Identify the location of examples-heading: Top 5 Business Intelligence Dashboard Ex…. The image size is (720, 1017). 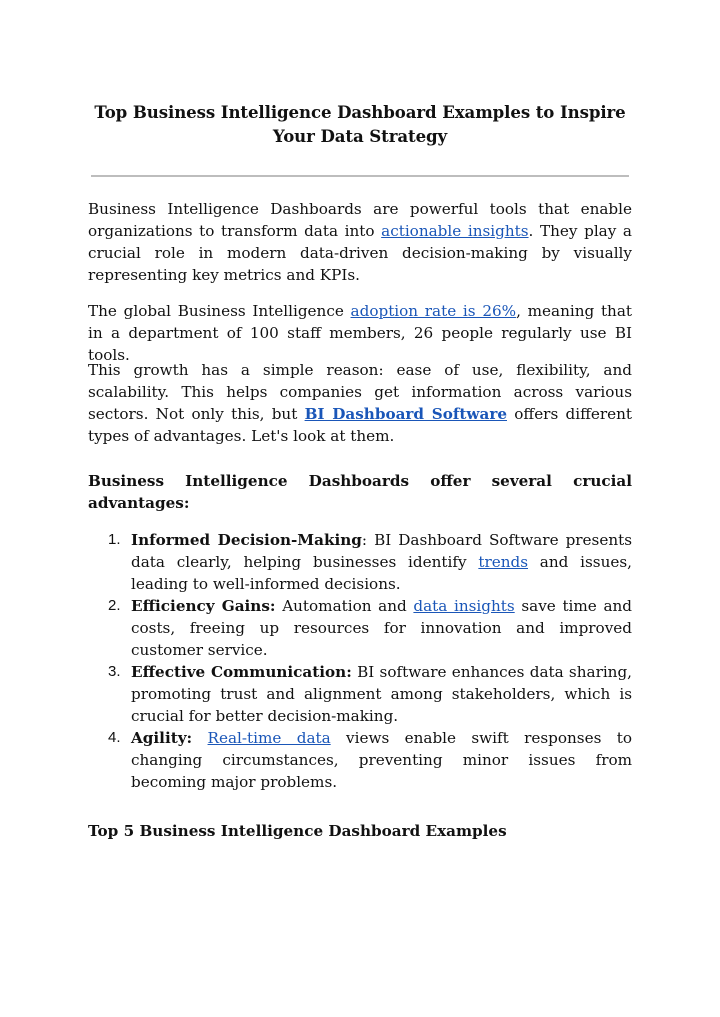
(297, 831).